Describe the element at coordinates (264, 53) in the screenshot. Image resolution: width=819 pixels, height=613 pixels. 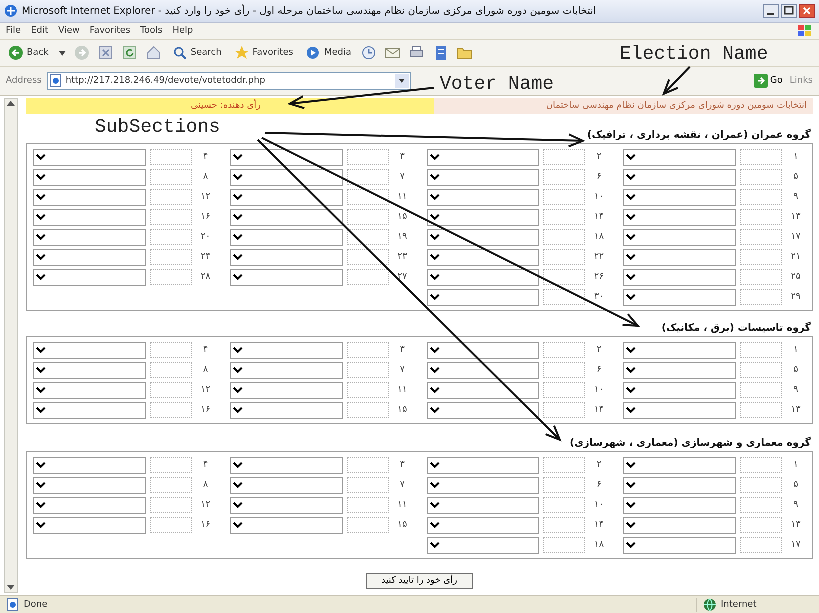
I see `toolbar-button: Favorites` at that location.